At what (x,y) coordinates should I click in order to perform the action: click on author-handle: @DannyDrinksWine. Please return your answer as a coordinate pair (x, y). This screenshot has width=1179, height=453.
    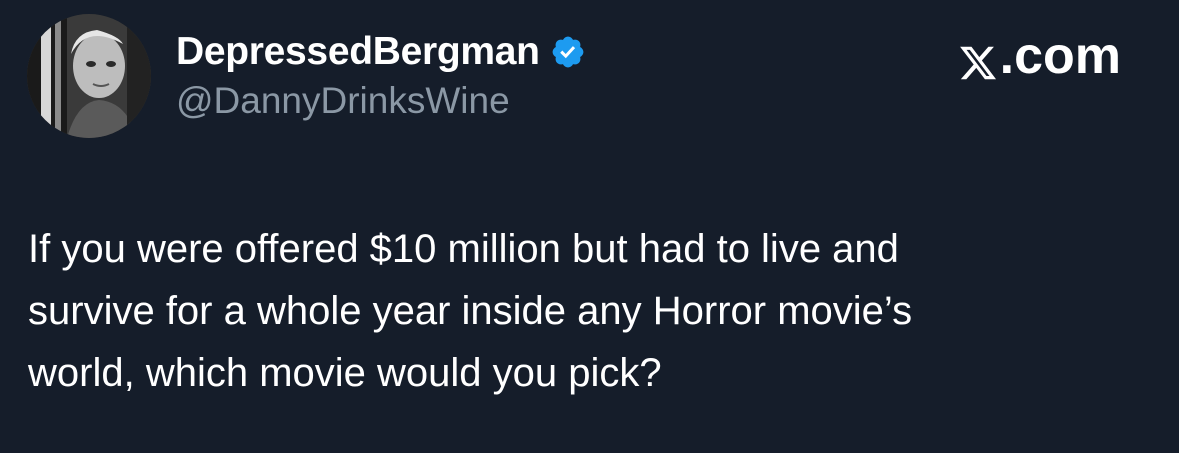
    Looking at the image, I should click on (343, 101).